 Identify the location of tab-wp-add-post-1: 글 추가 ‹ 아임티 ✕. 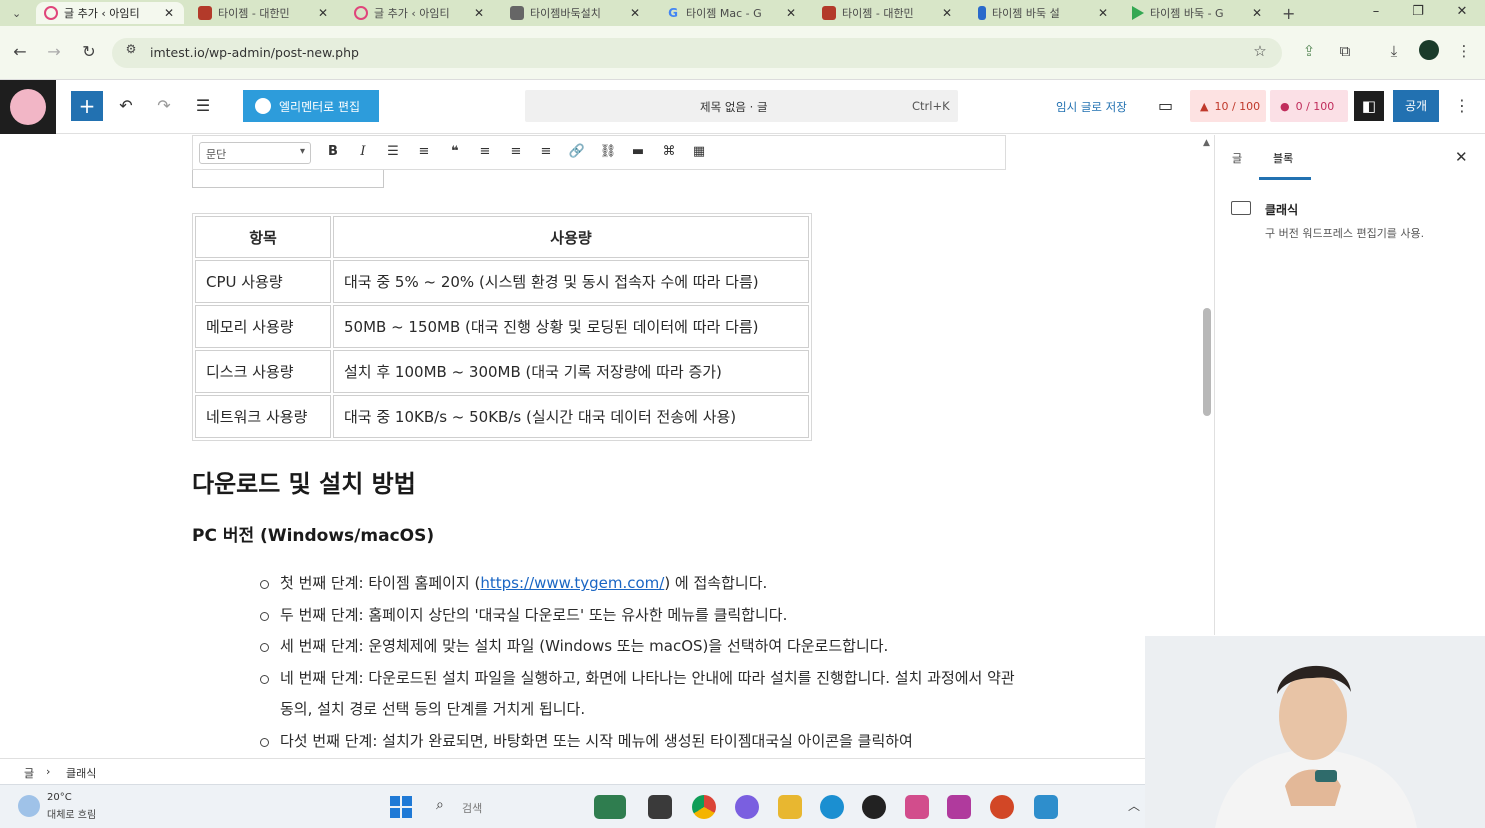
(110, 13).